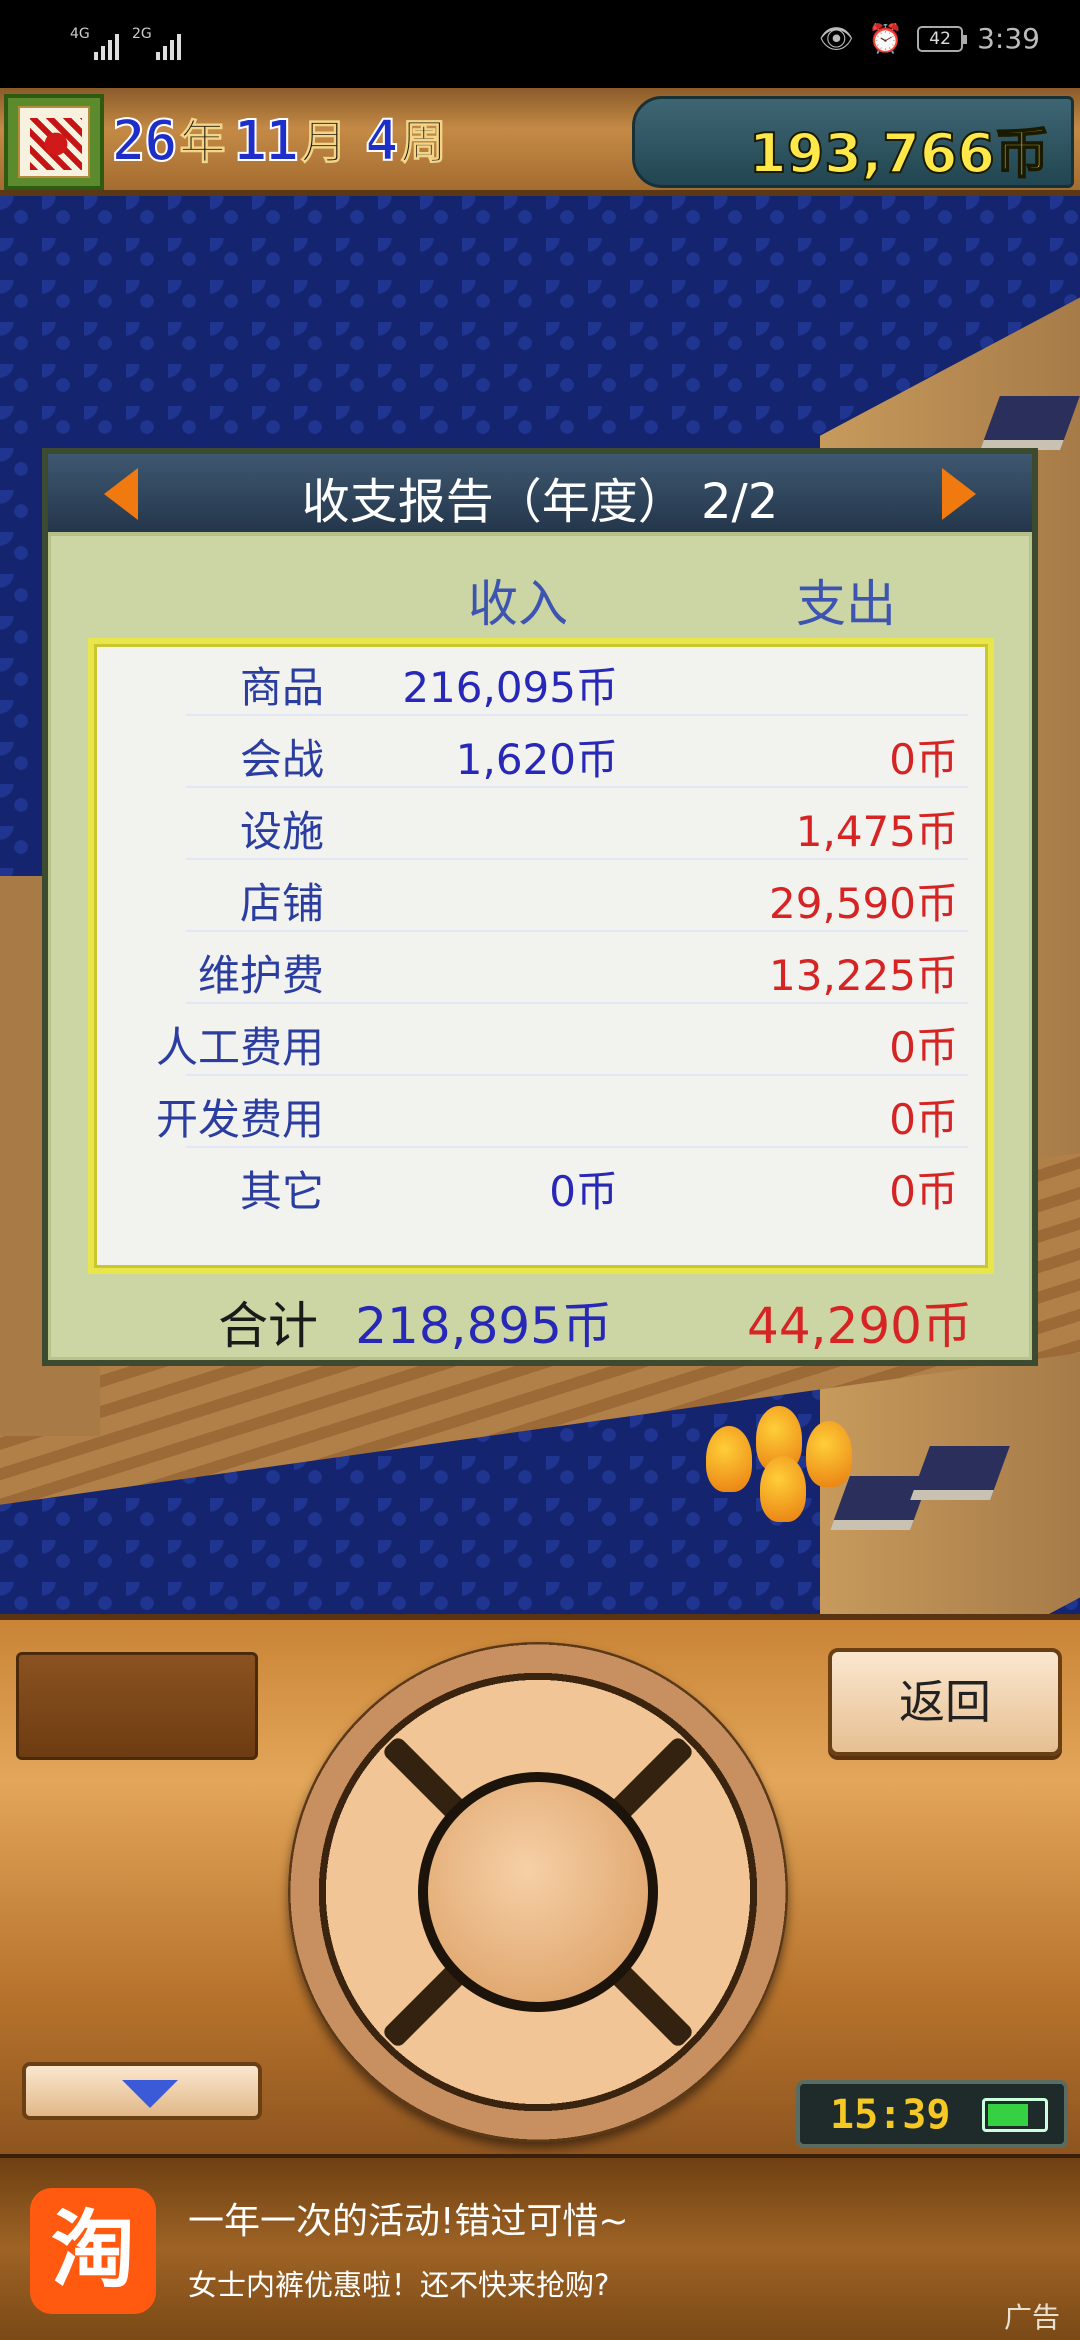 This screenshot has width=1080, height=2340. What do you see at coordinates (510, 687) in the screenshot?
I see `row-income: 216,095币` at bounding box center [510, 687].